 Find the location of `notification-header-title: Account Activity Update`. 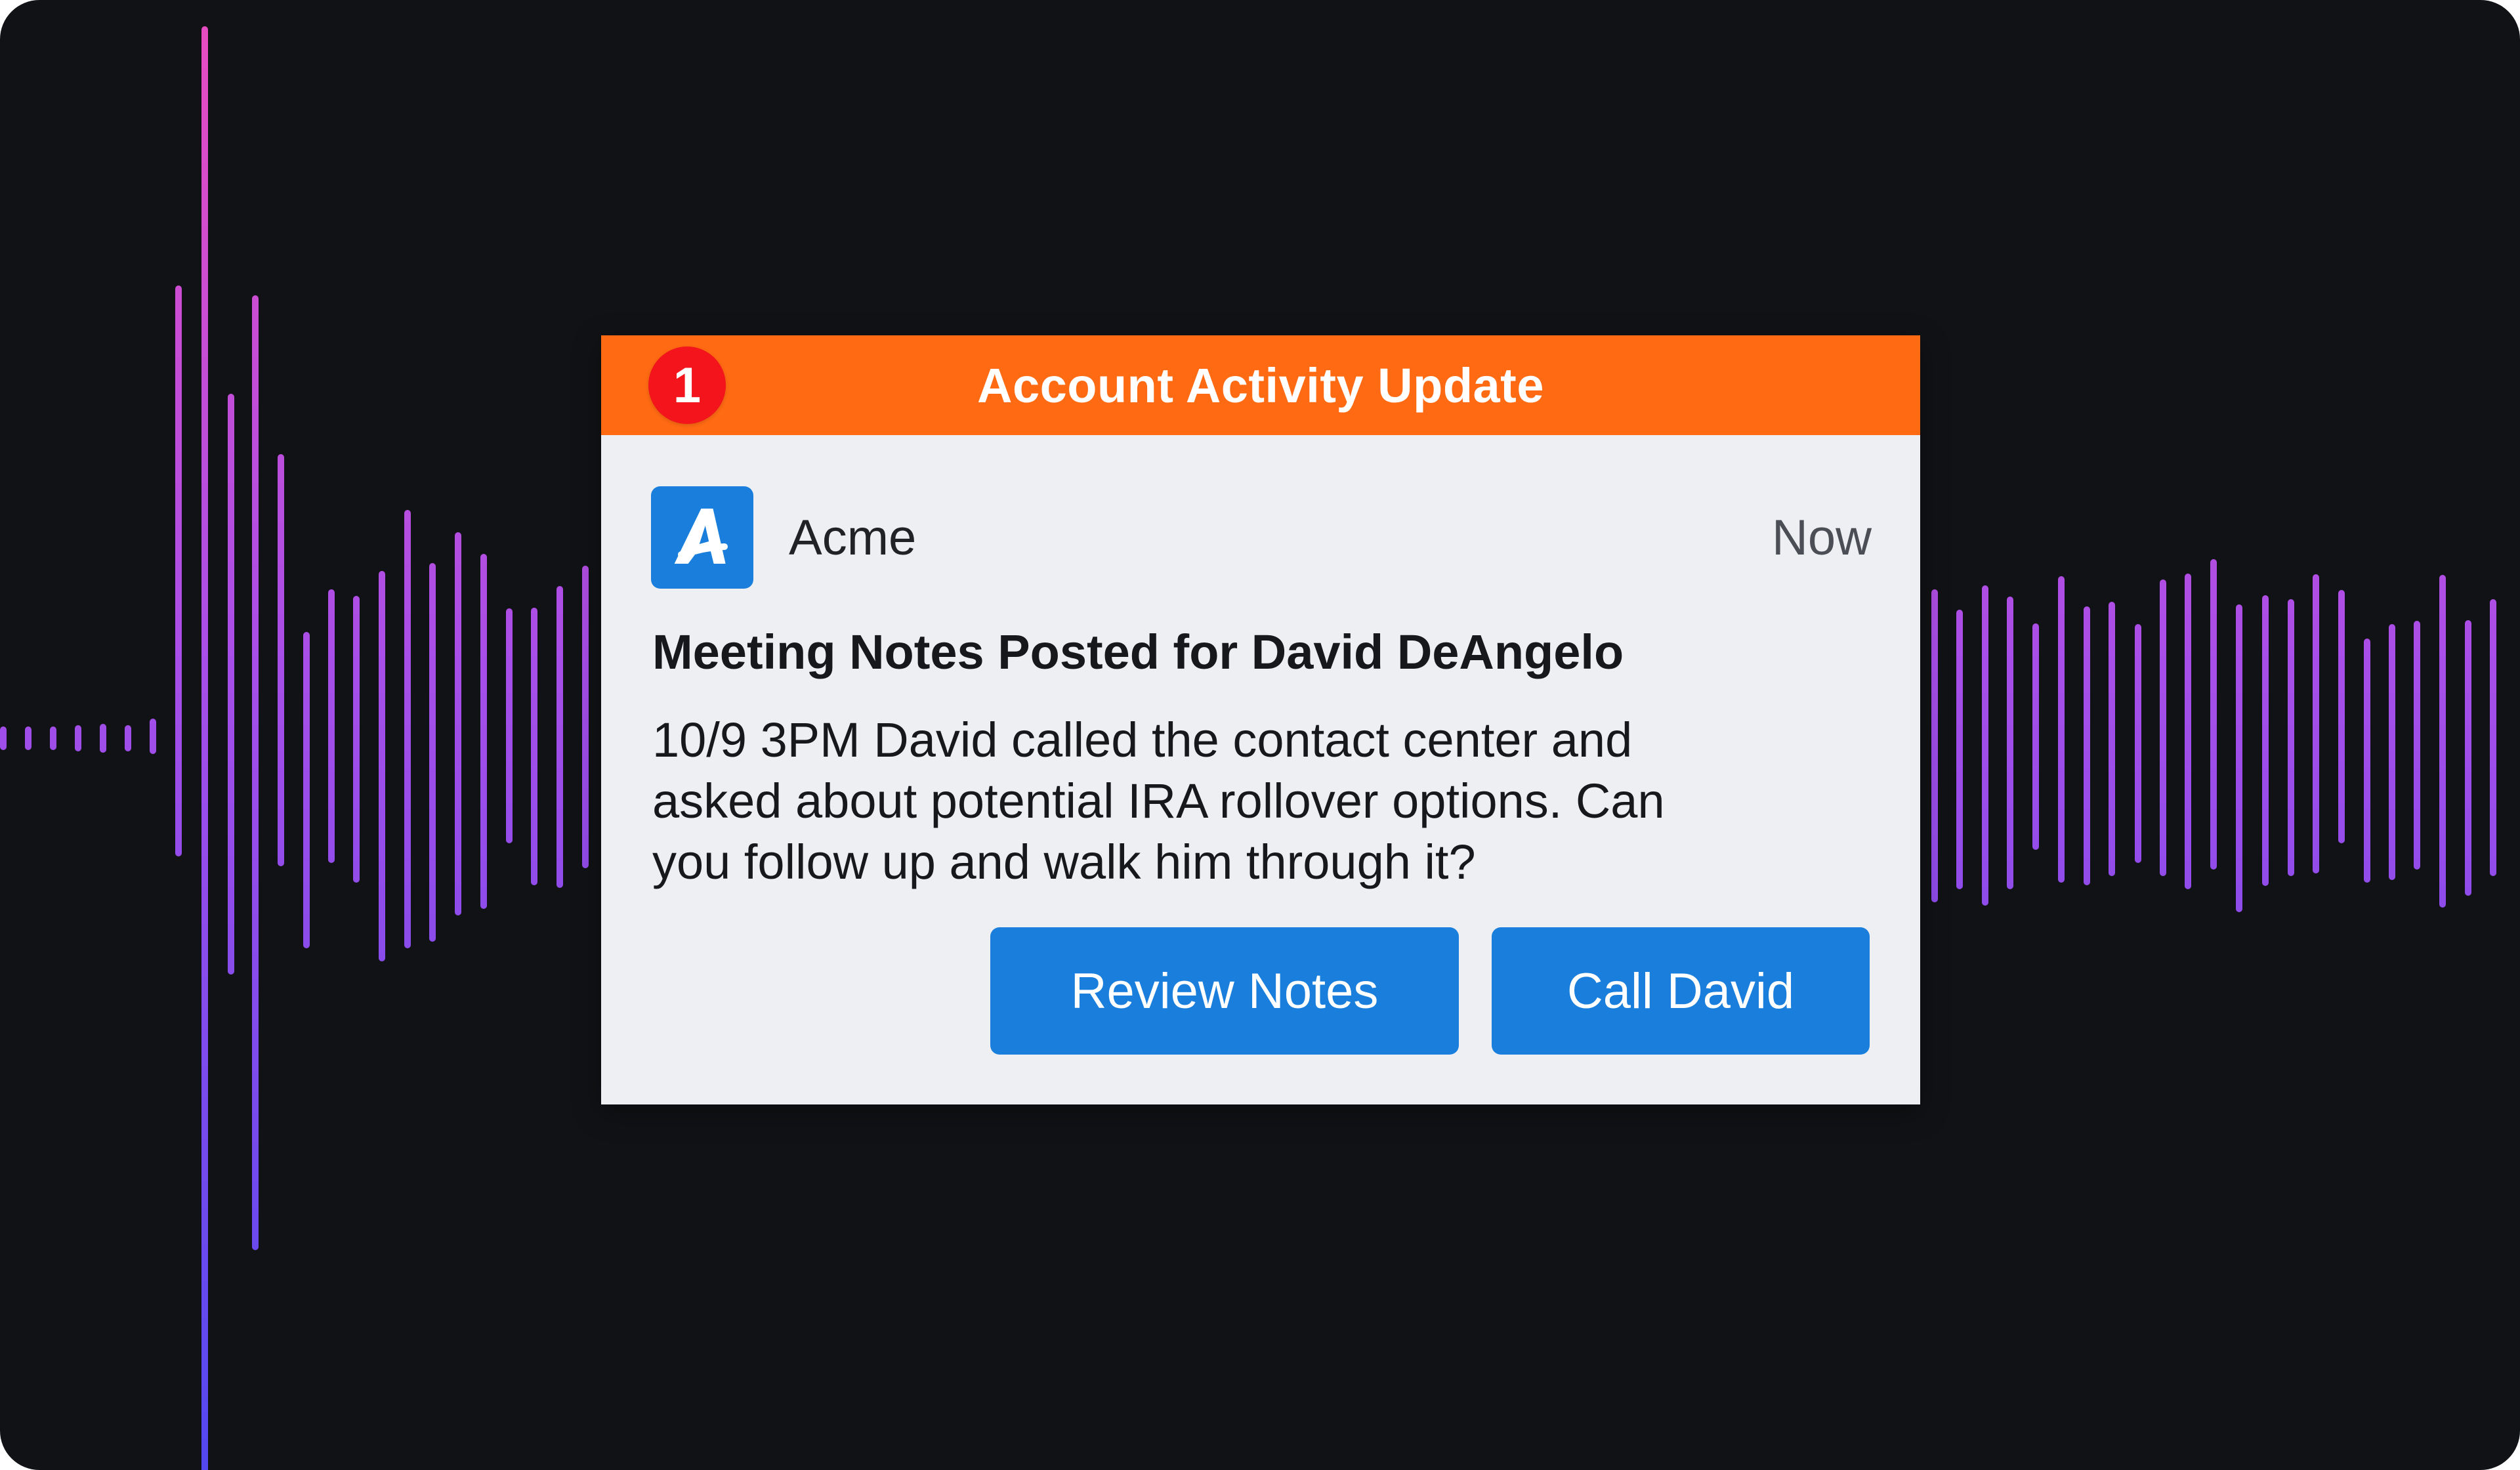

notification-header-title: Account Activity Update is located at coordinates (1260, 385).